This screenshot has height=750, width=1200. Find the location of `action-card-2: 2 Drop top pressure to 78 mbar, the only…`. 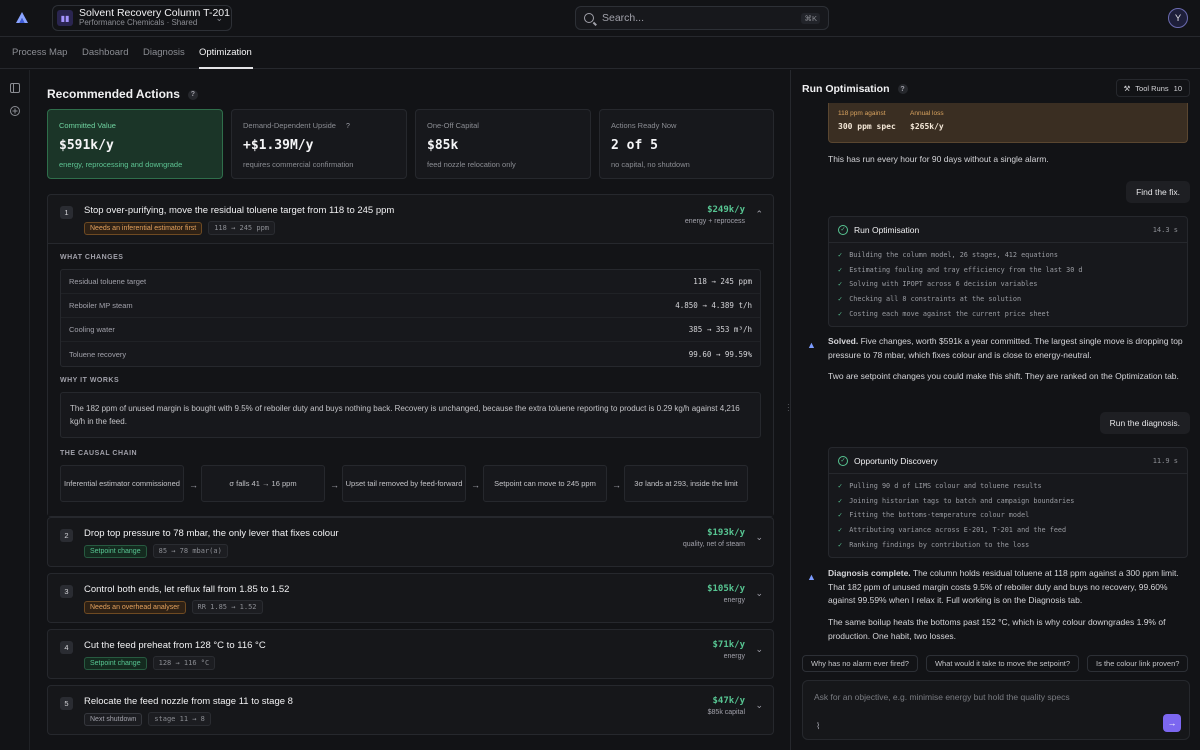

action-card-2: 2 Drop top pressure to 78 mbar, the only… is located at coordinates (410, 542).